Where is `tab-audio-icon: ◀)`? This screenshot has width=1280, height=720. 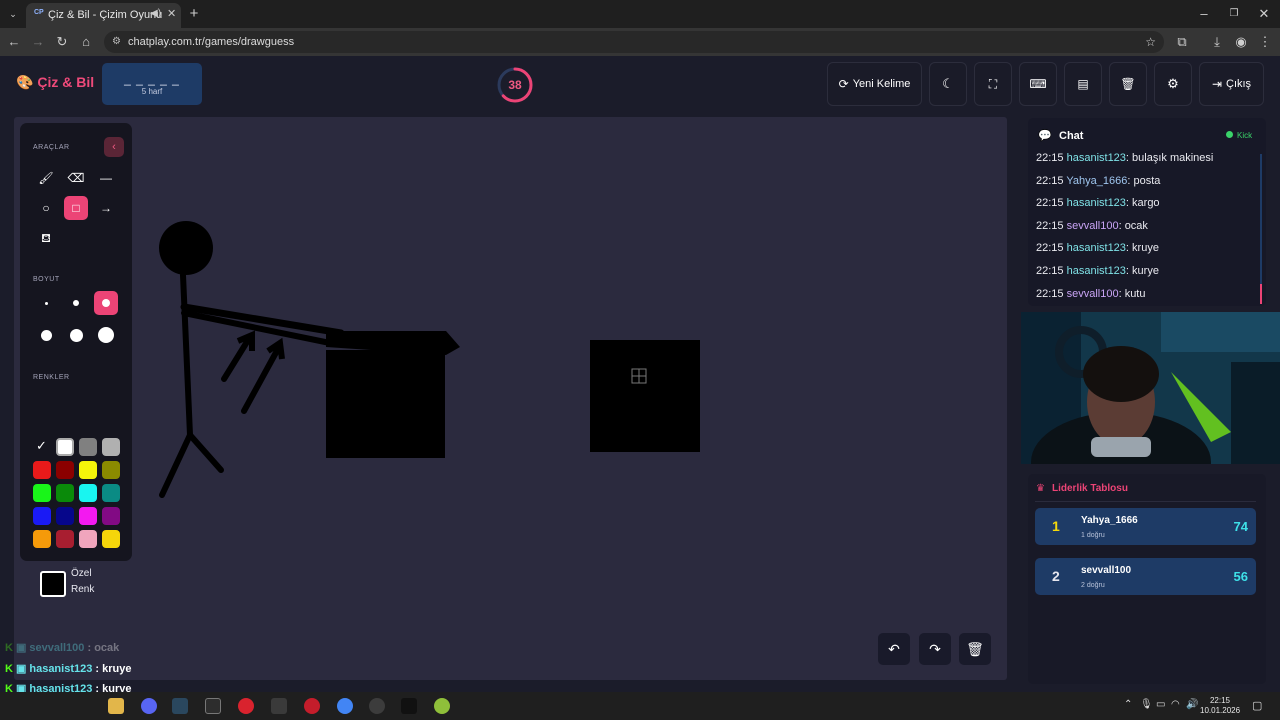 tab-audio-icon: ◀) is located at coordinates (155, 13).